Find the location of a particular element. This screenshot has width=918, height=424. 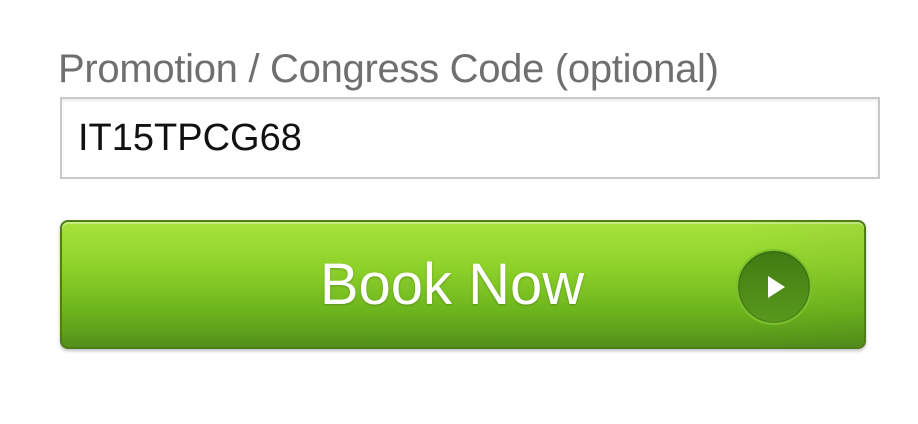

play-circle-icon is located at coordinates (774, 287).